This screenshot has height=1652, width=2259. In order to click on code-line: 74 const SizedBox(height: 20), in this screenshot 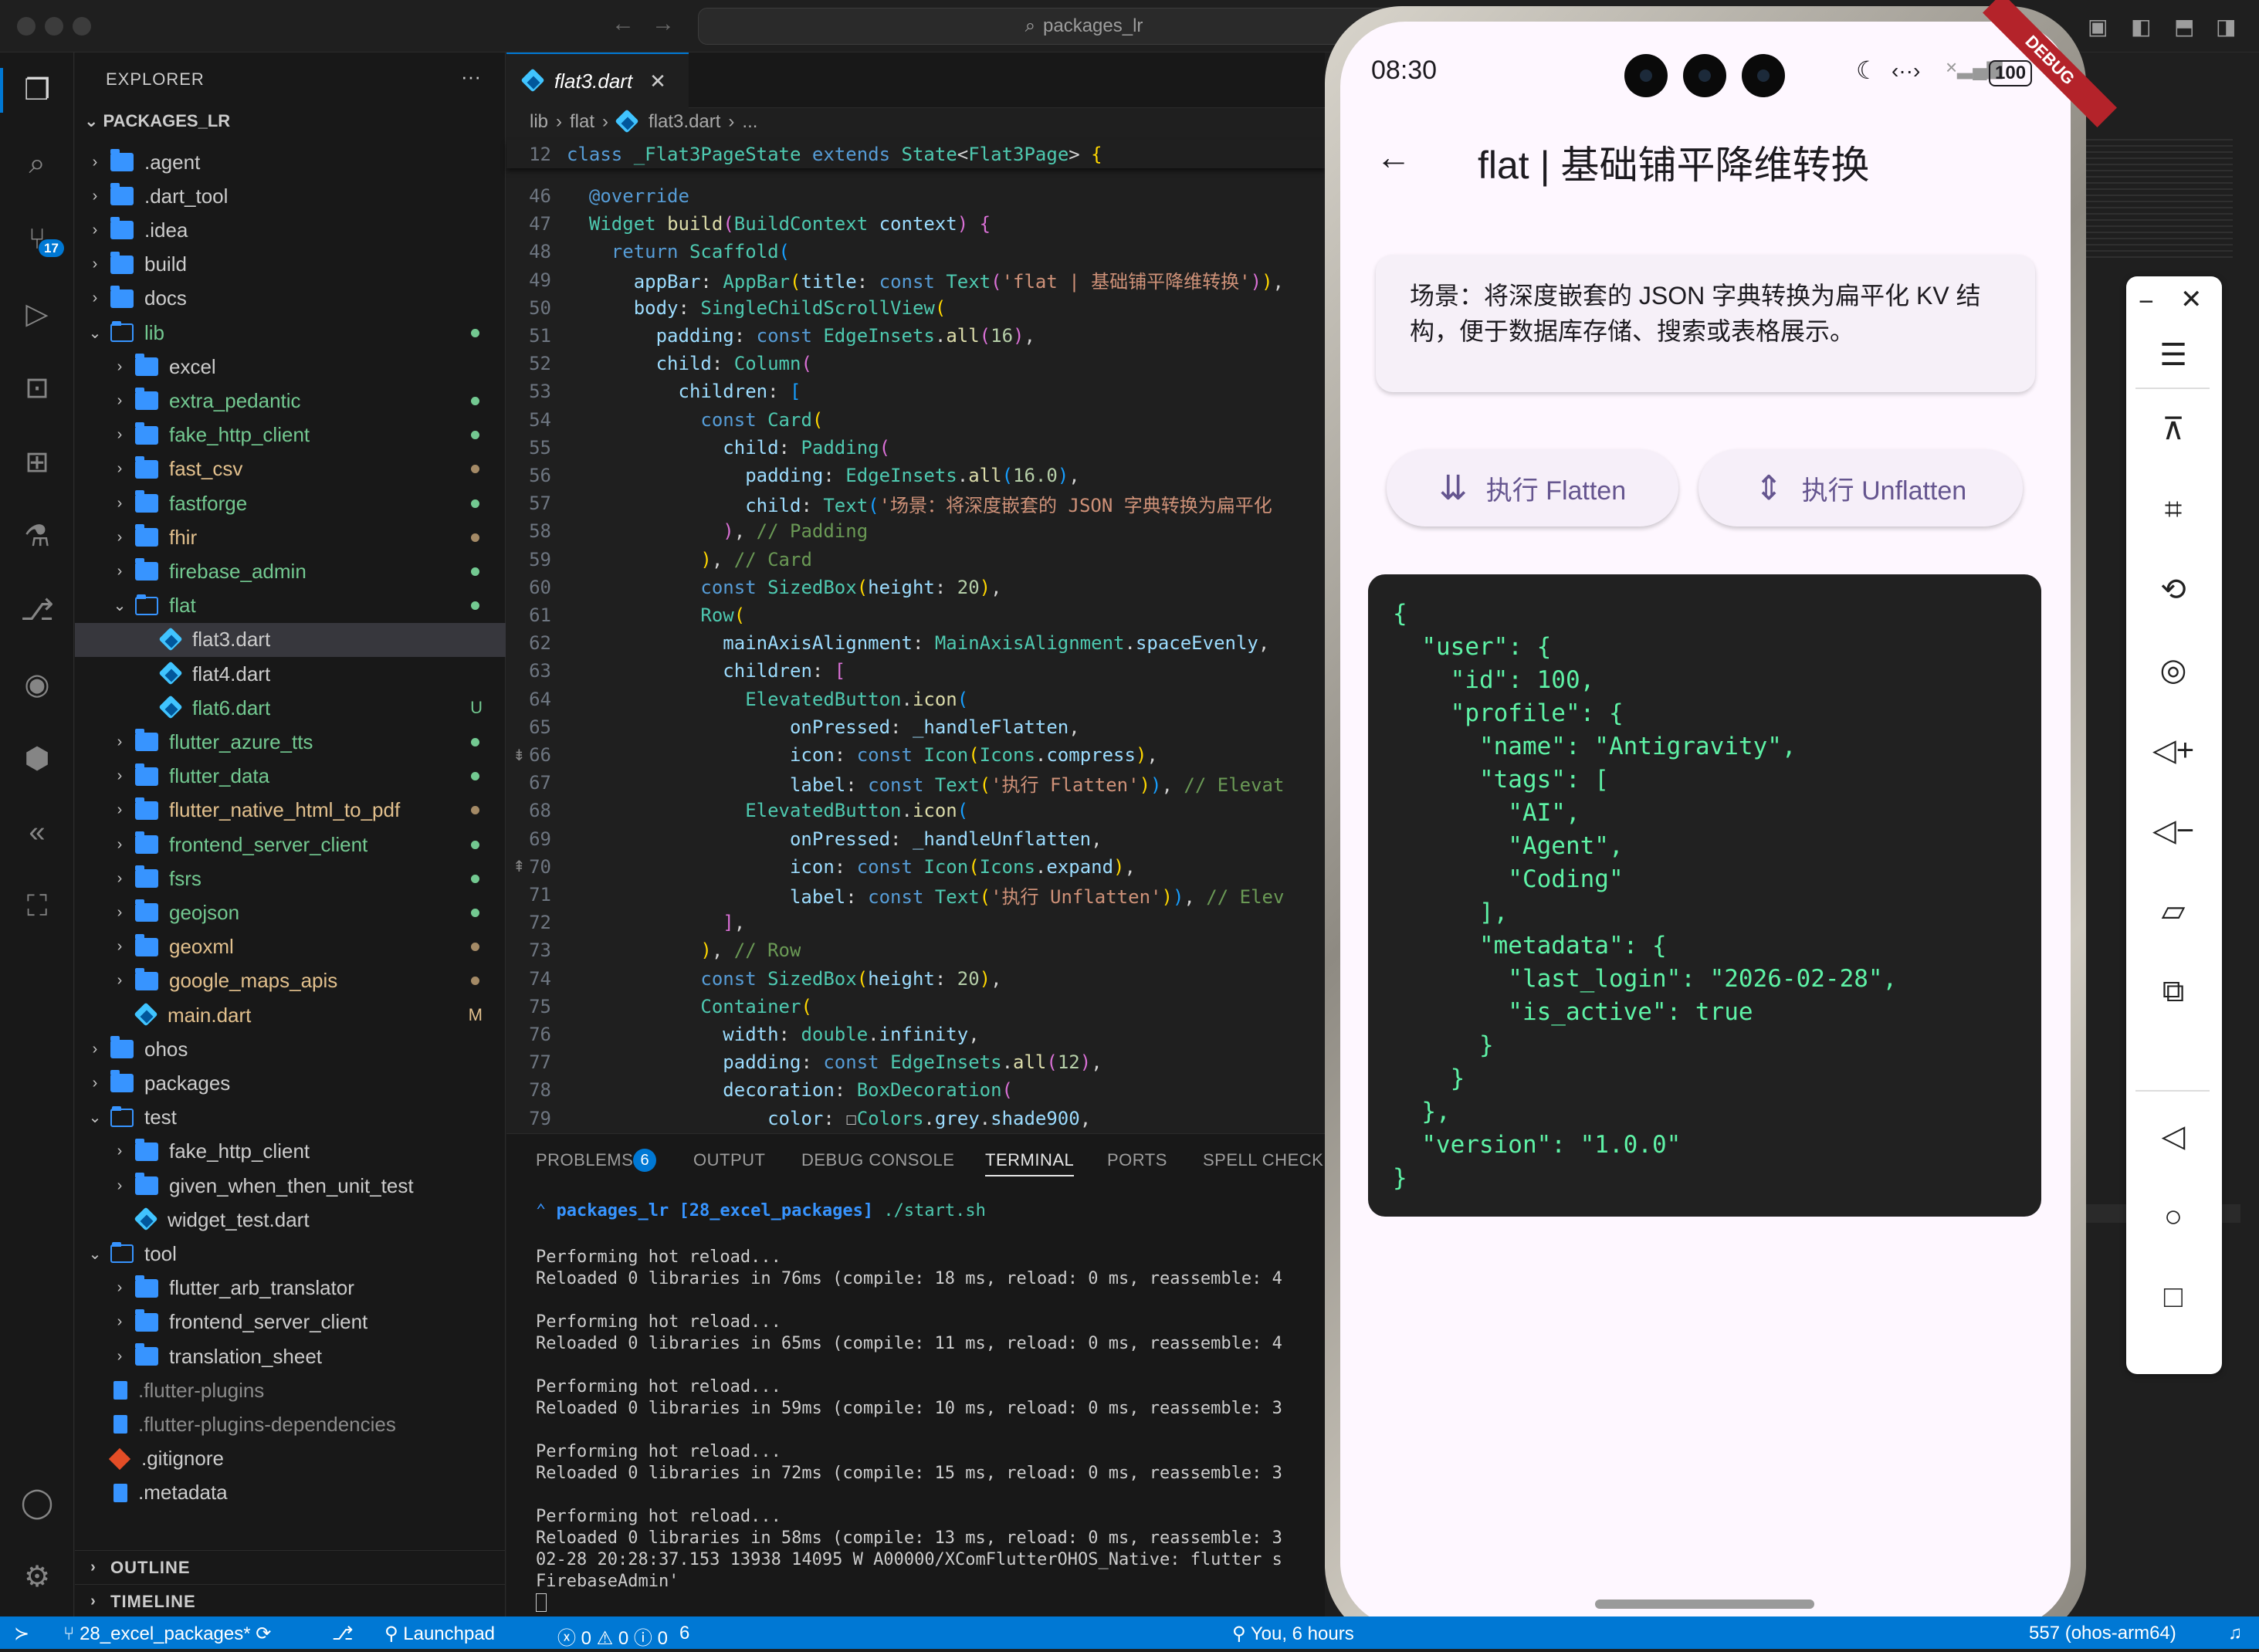, I will do `click(915, 979)`.